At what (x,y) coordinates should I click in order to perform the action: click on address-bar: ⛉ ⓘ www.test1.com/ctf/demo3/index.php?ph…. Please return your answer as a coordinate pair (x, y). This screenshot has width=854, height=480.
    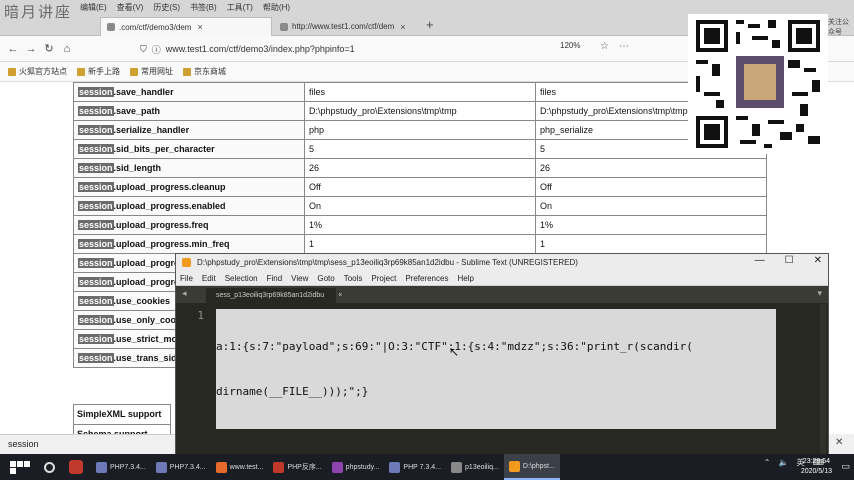
    Looking at the image, I should click on (335, 49).